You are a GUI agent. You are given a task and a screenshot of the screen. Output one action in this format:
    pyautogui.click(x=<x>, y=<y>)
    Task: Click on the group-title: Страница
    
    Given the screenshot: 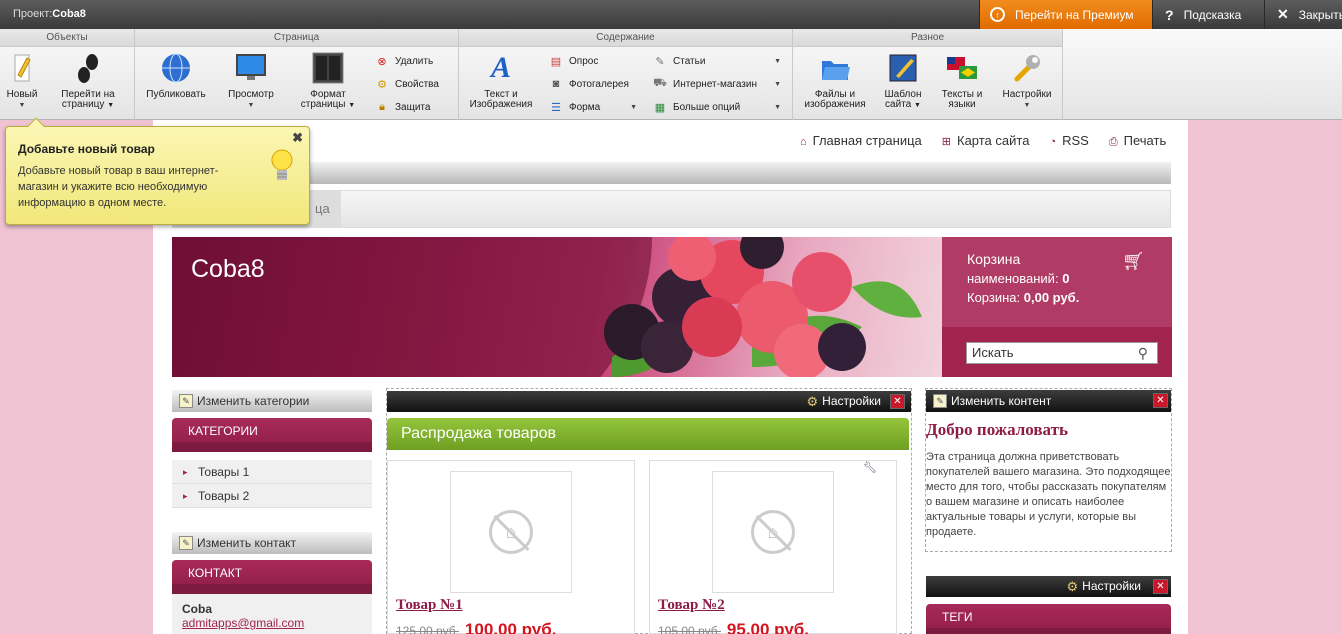 What is the action you would take?
    pyautogui.click(x=296, y=38)
    